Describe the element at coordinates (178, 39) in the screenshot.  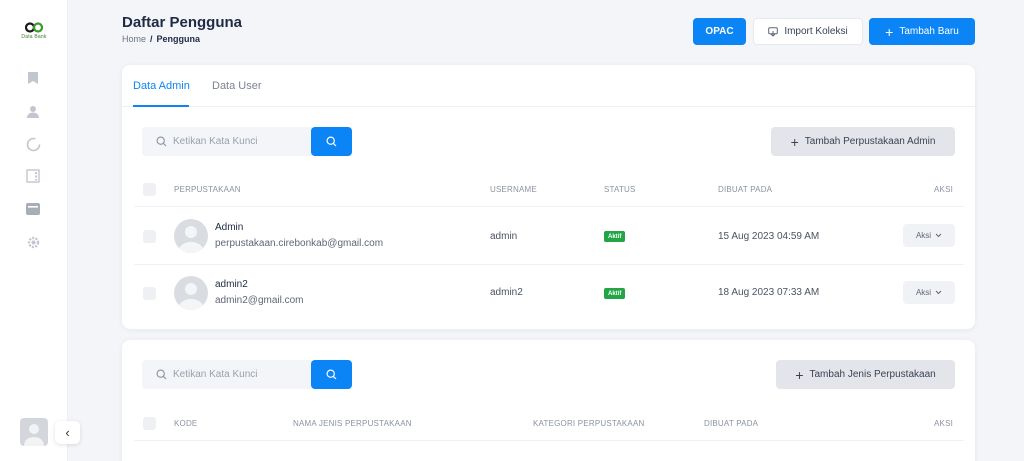
I see `breadcrumb-current: Pengguna` at that location.